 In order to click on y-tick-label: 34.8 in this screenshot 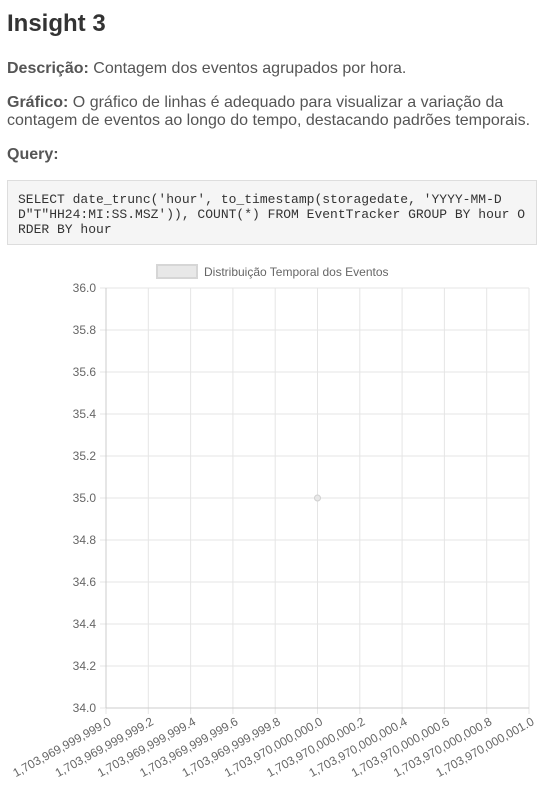, I will do `click(85, 540)`.